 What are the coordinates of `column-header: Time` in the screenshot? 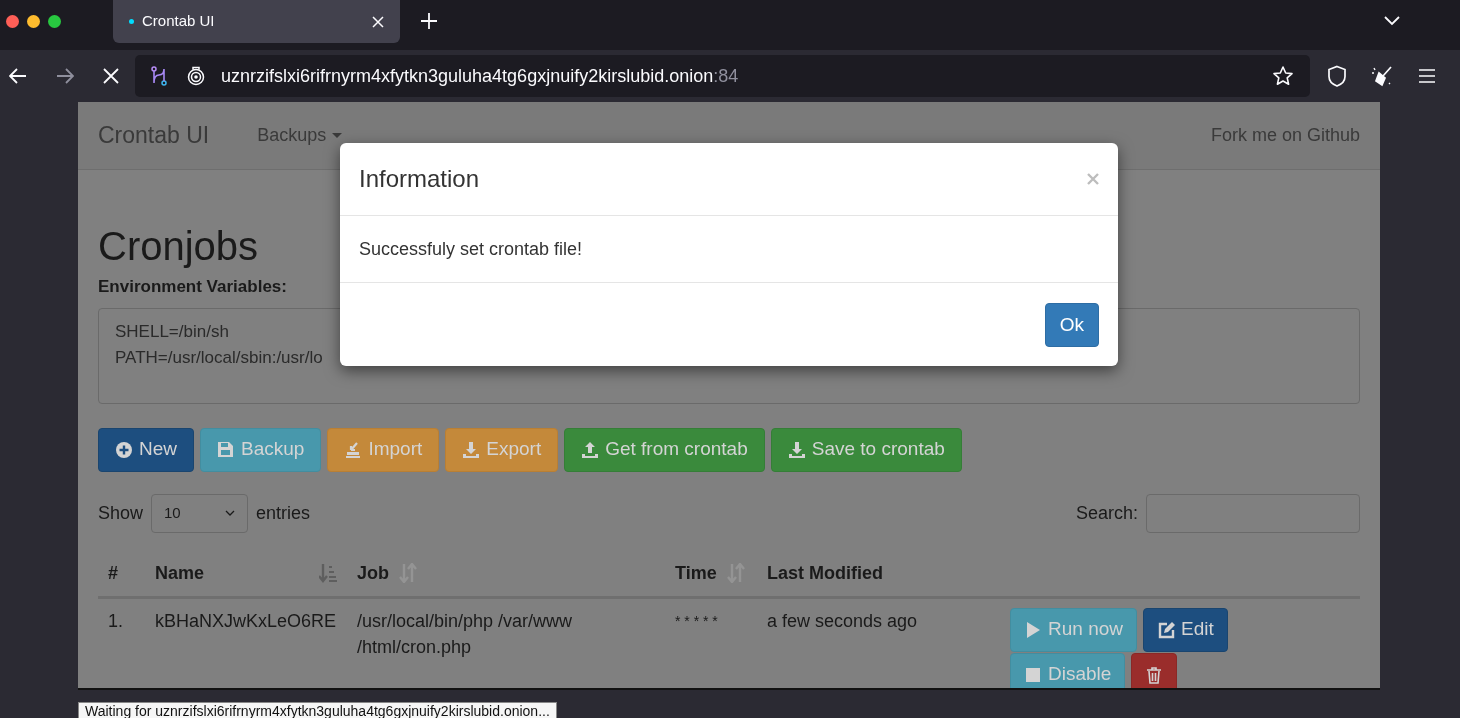 It's located at (696, 573).